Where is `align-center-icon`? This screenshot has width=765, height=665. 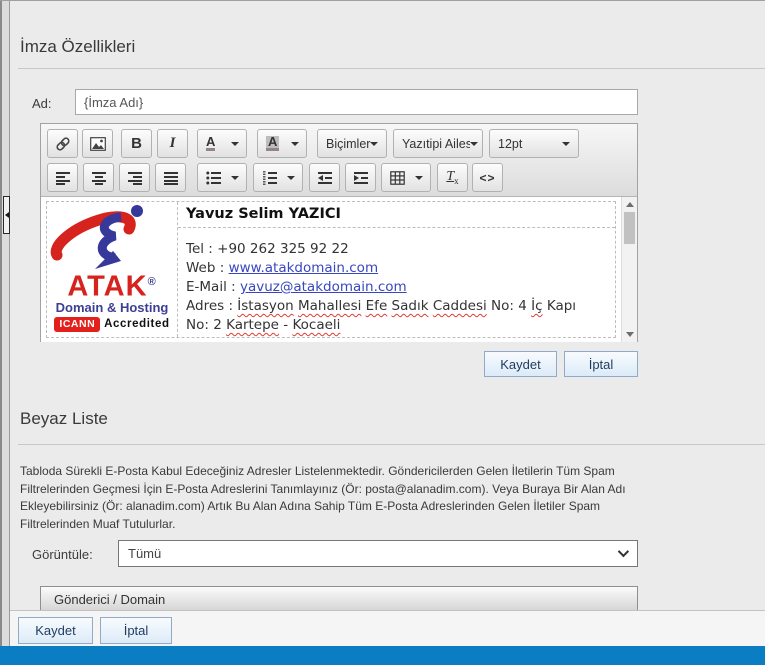
align-center-icon is located at coordinates (98, 178).